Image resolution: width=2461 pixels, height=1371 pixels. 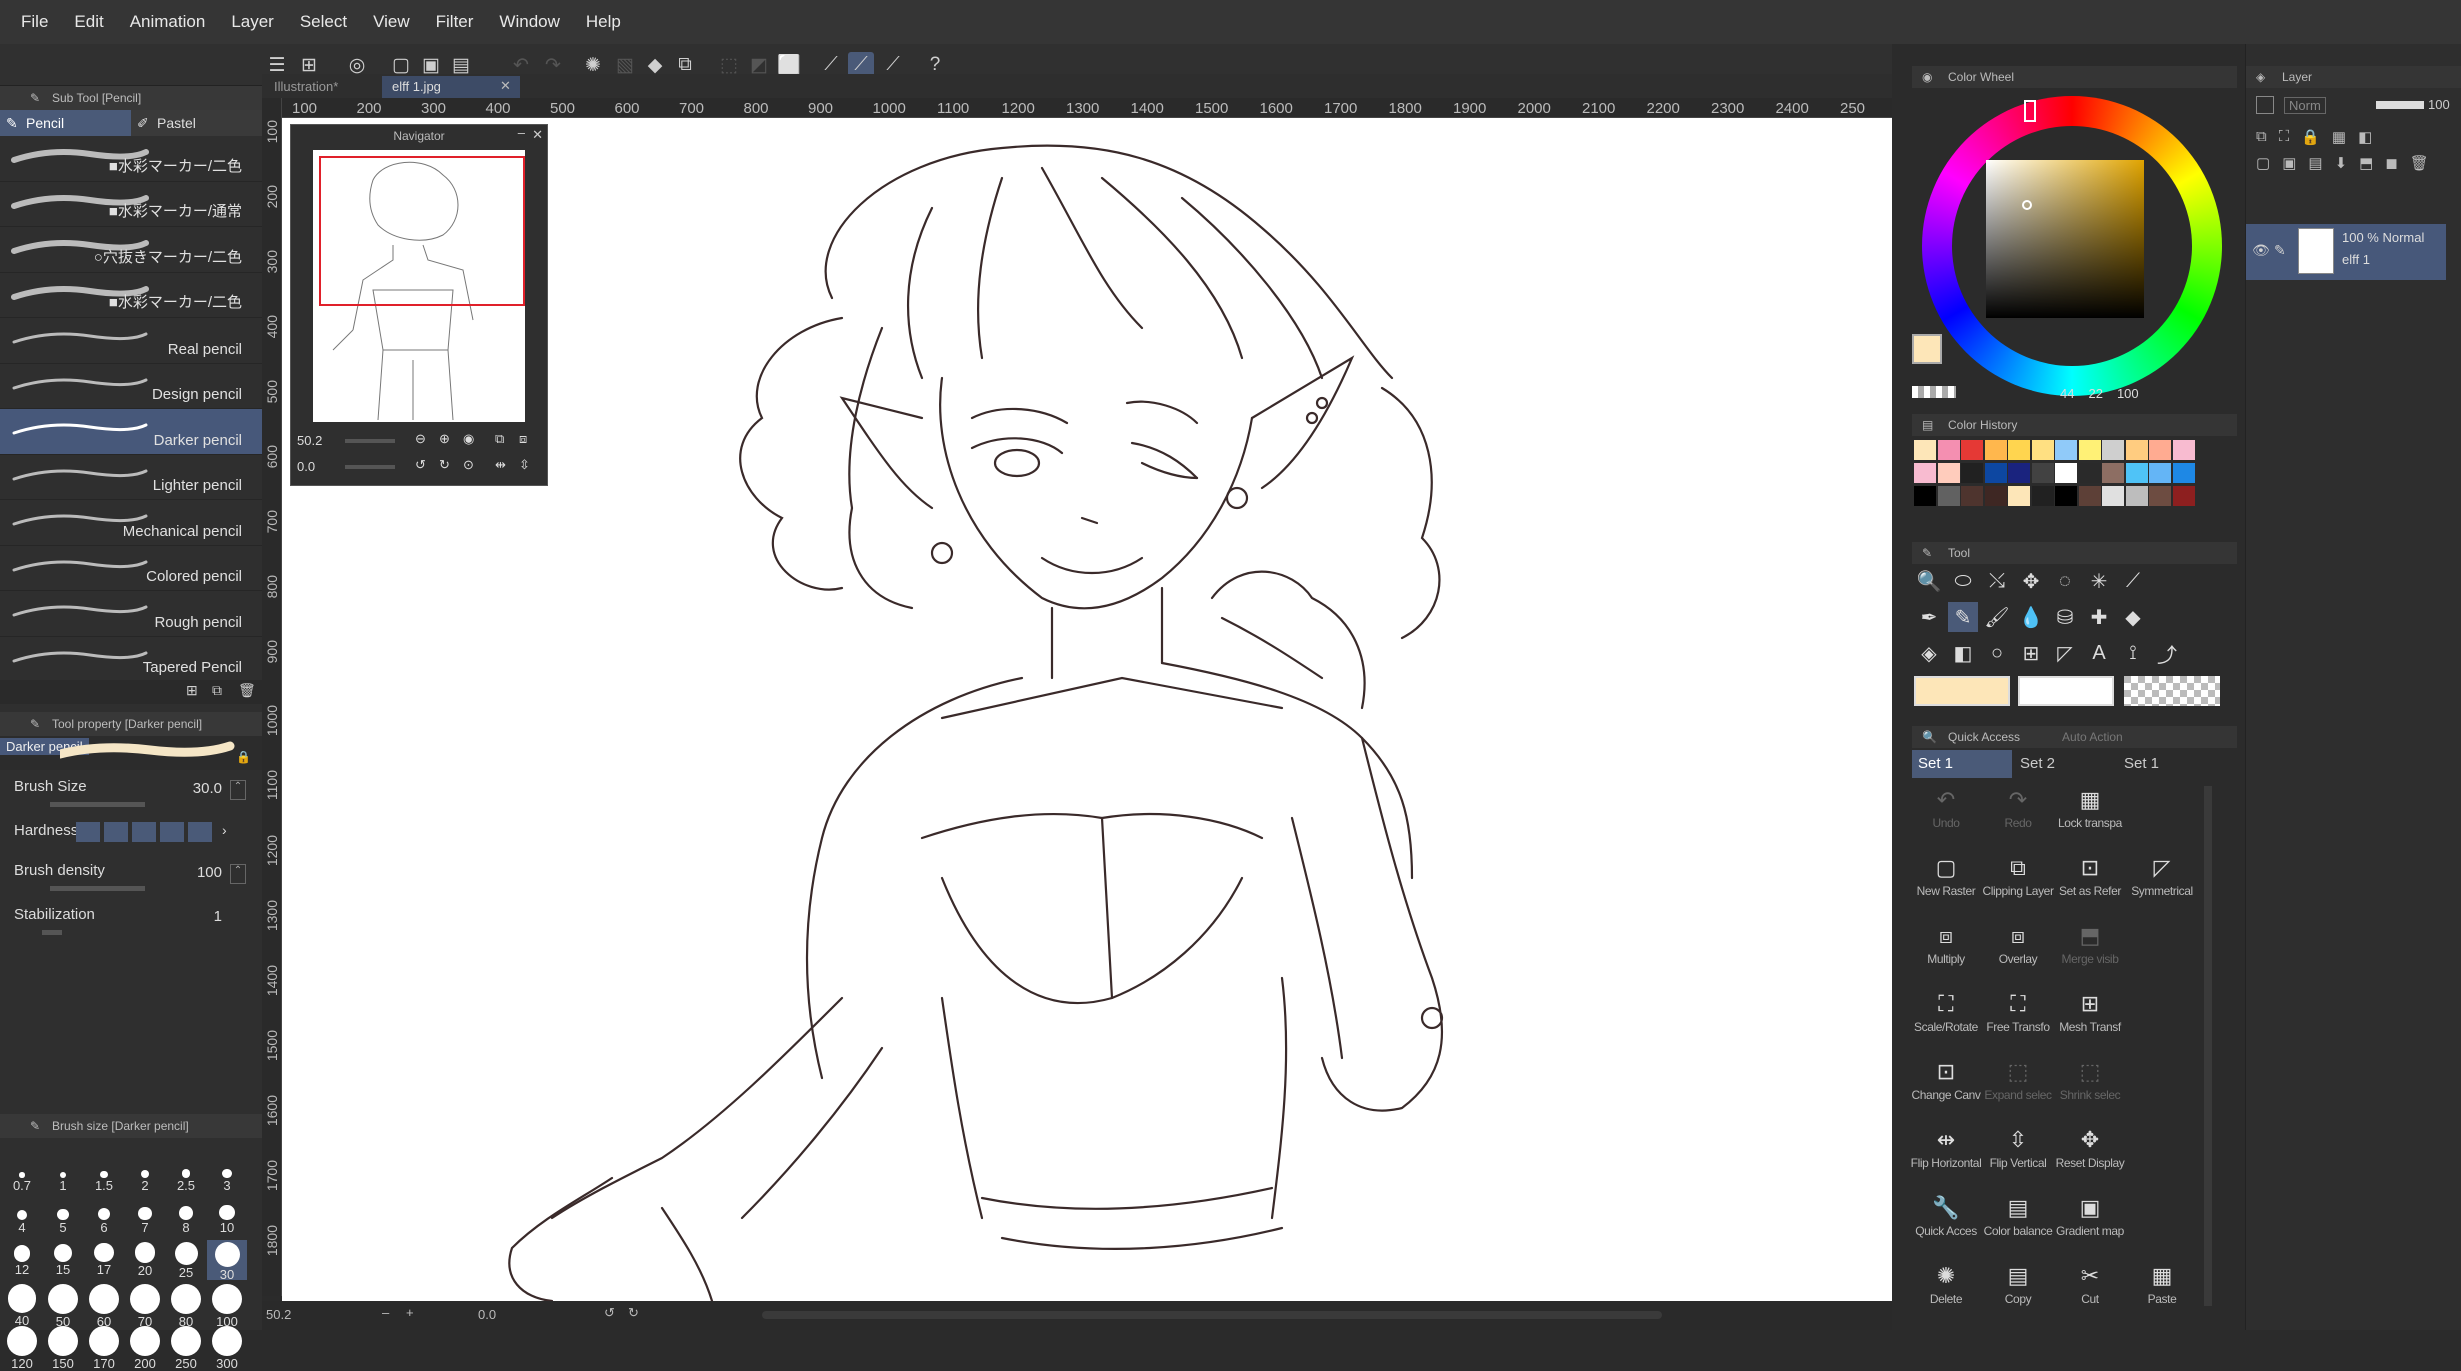 I want to click on stabilization-value: 1, so click(x=218, y=916).